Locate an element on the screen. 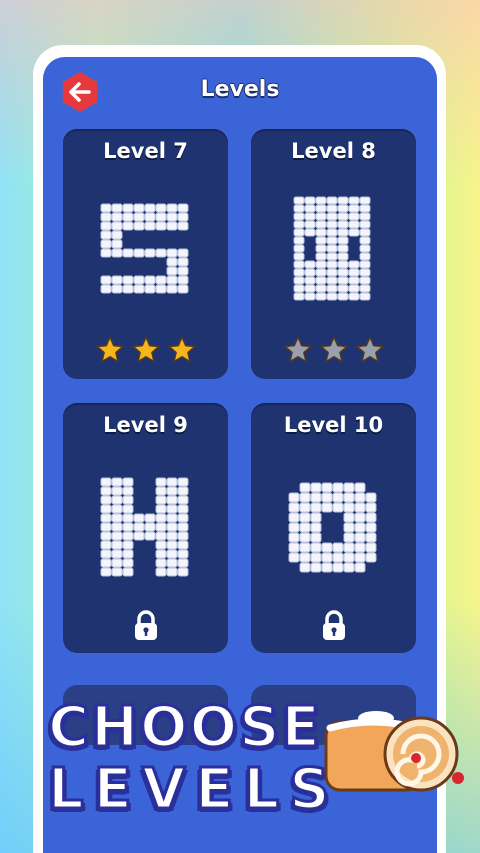  swiss-roll-cake-icon is located at coordinates (394, 751).